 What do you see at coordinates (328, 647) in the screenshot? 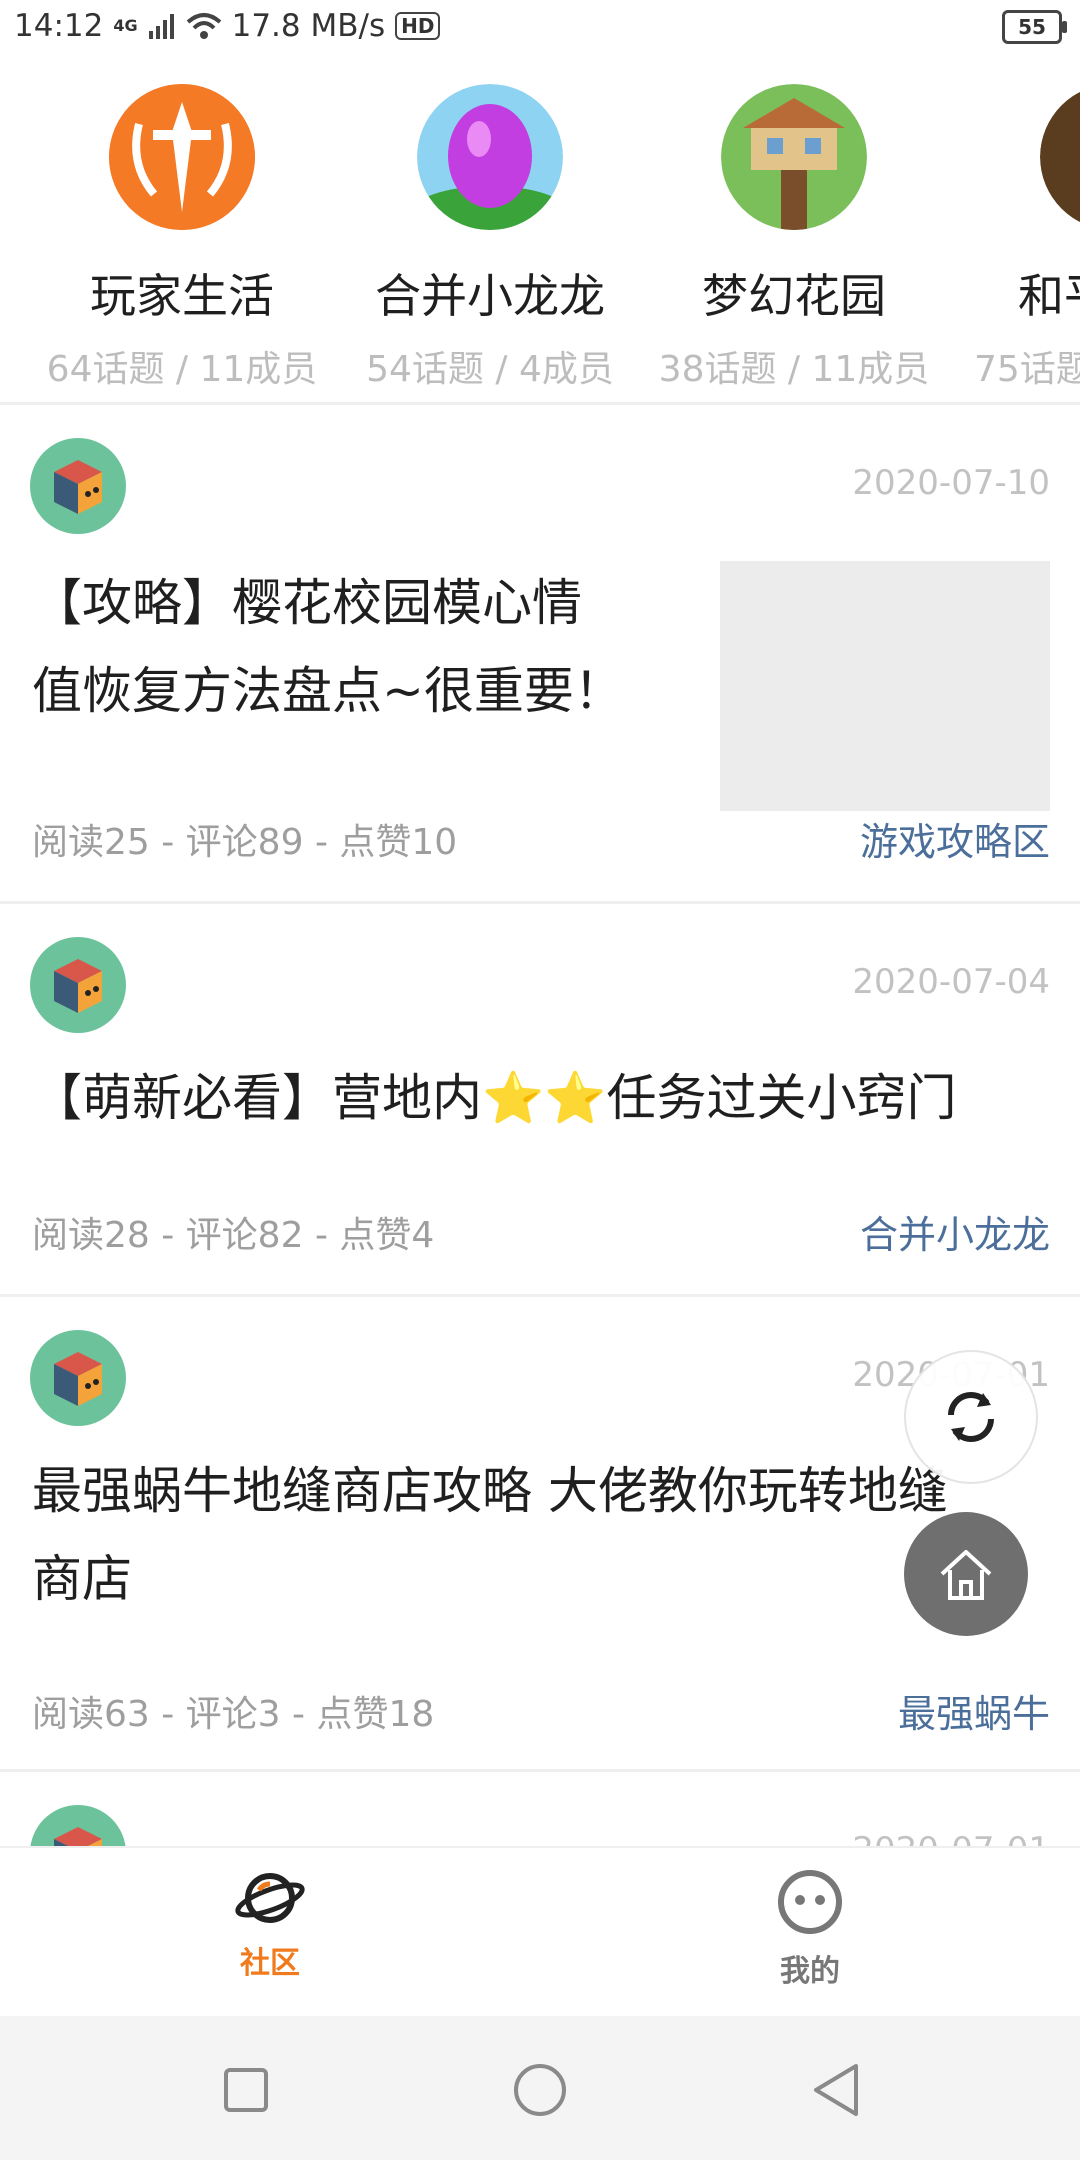
I see `post-title: 【攻略】樱花校园模心情 值恢复方法盘点~很重要！` at bounding box center [328, 647].